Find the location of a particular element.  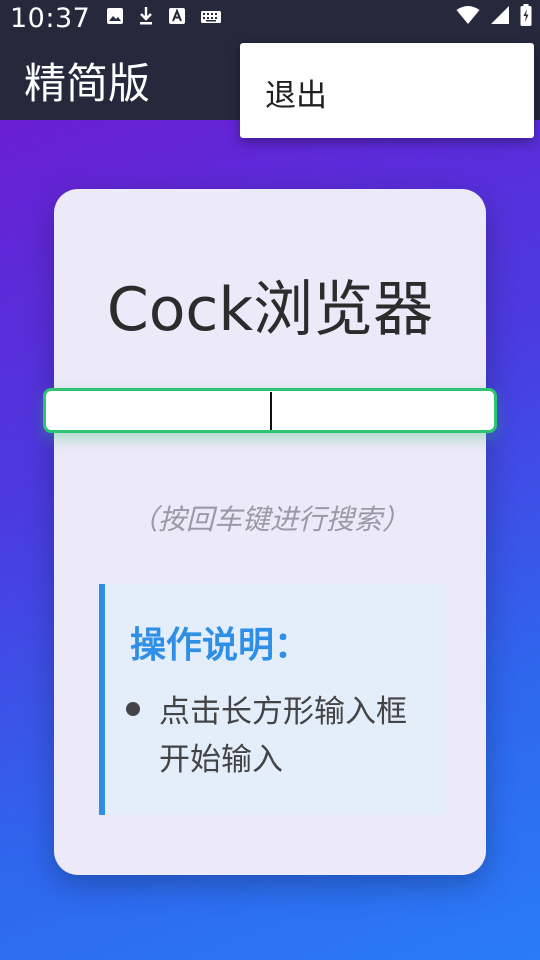

status-icons-right is located at coordinates (494, 17).